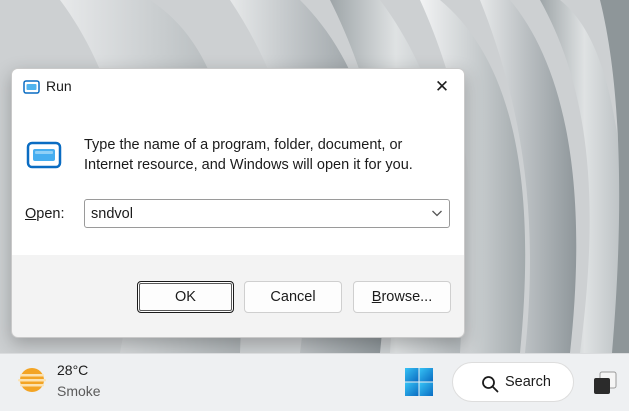 The height and width of the screenshot is (411, 629). Describe the element at coordinates (490, 384) in the screenshot. I see `search-icon` at that location.